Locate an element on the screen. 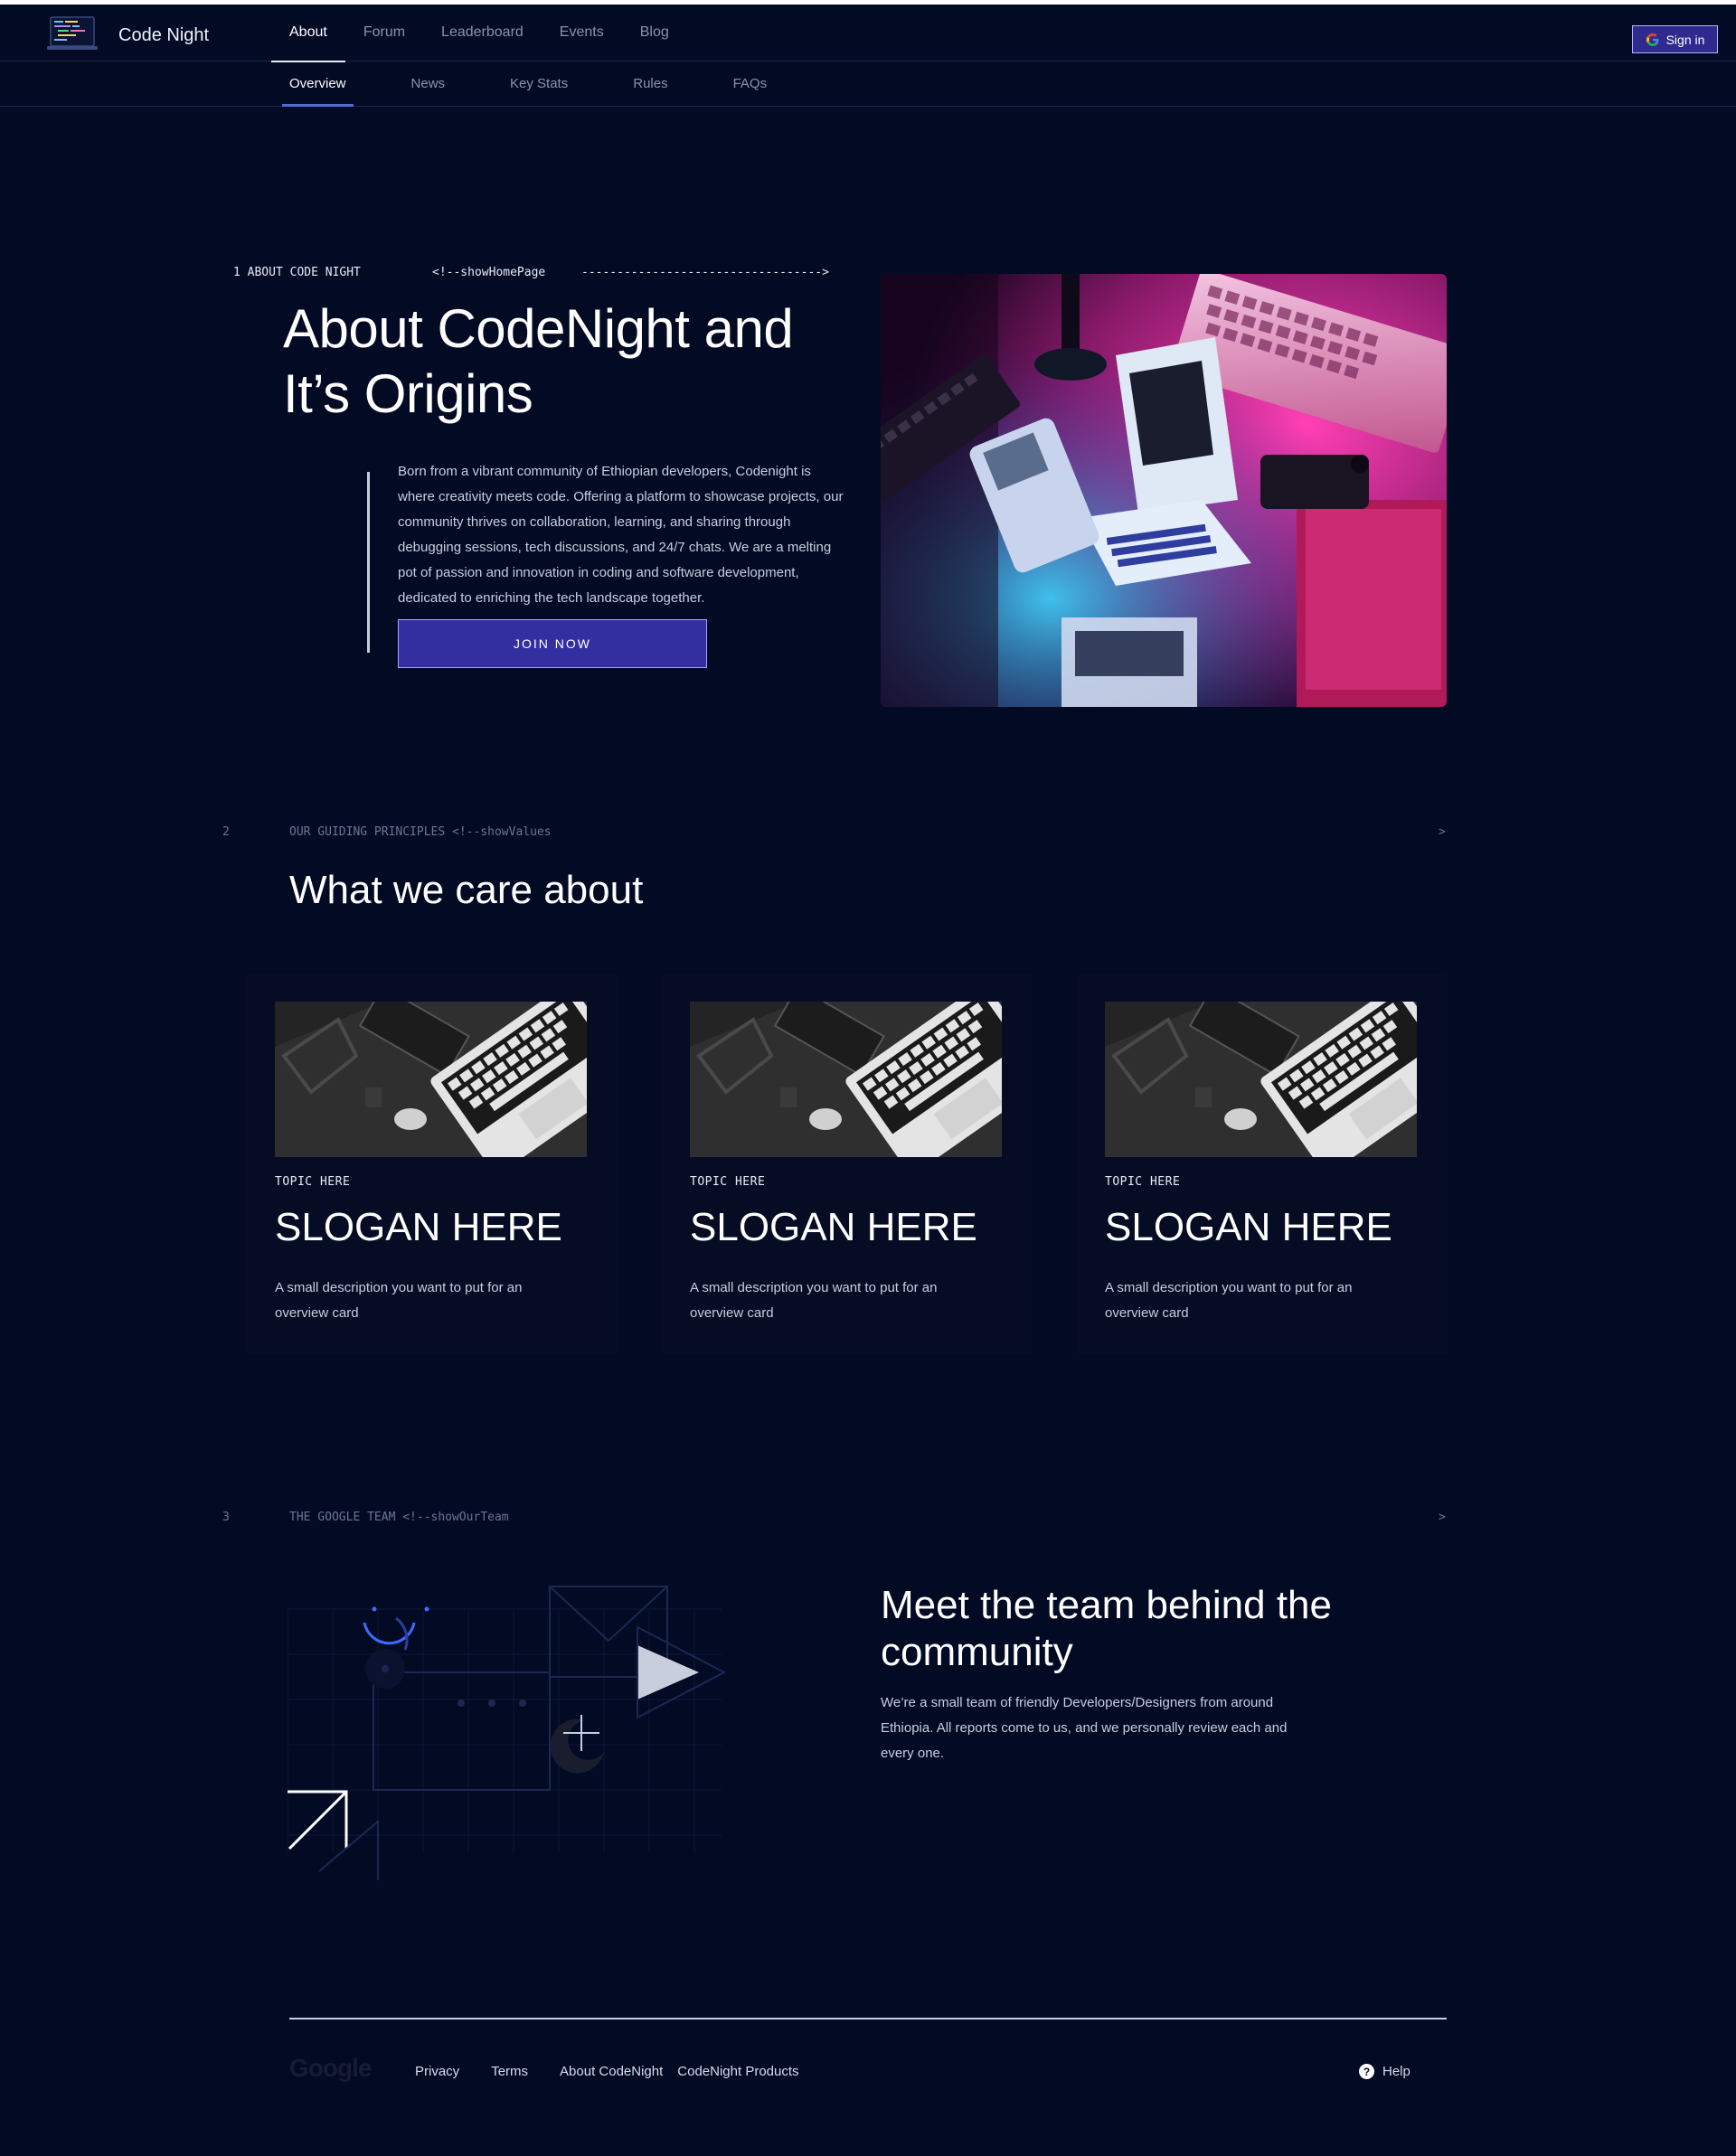  subnav-overview: Overview is located at coordinates (318, 84).